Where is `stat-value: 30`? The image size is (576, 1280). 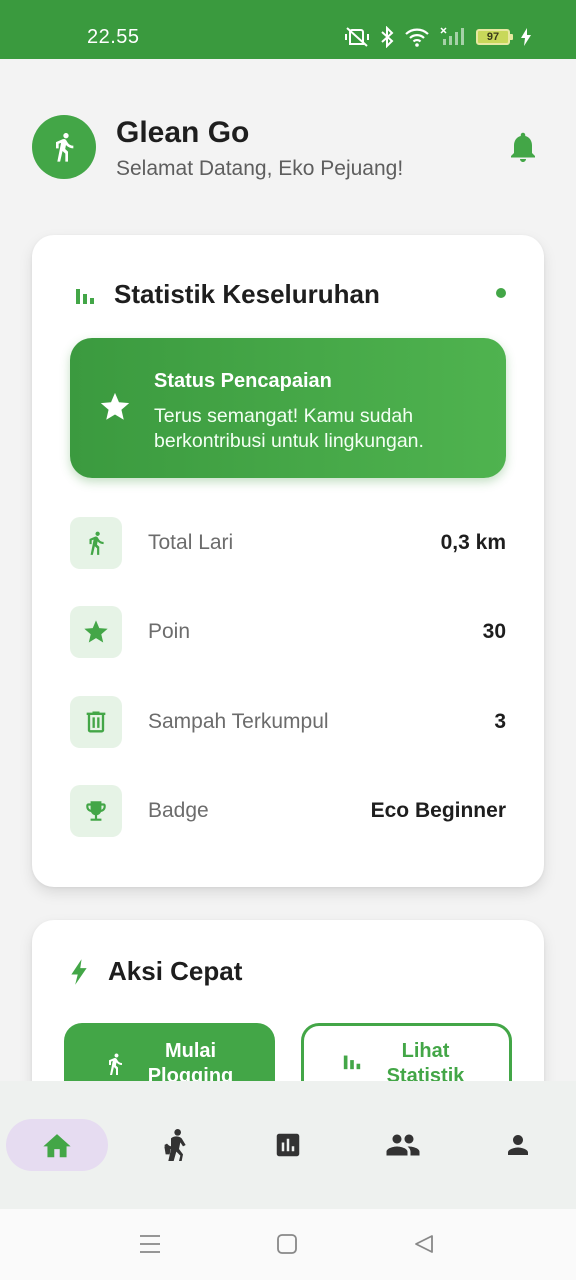 stat-value: 30 is located at coordinates (494, 631).